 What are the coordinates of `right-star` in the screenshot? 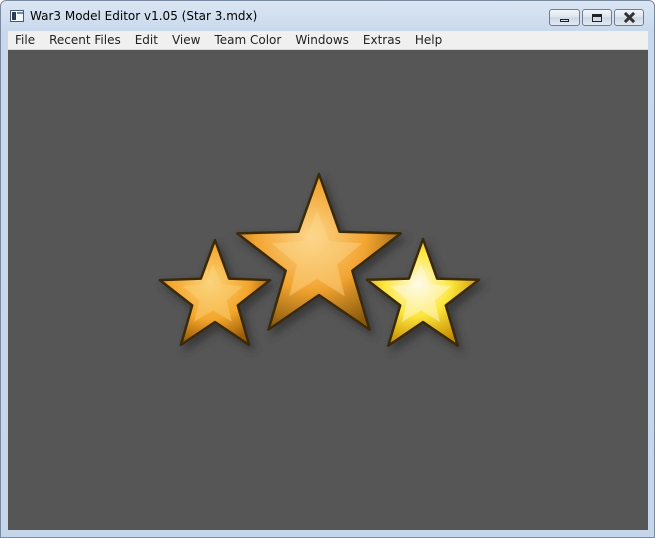 It's located at (426, 295).